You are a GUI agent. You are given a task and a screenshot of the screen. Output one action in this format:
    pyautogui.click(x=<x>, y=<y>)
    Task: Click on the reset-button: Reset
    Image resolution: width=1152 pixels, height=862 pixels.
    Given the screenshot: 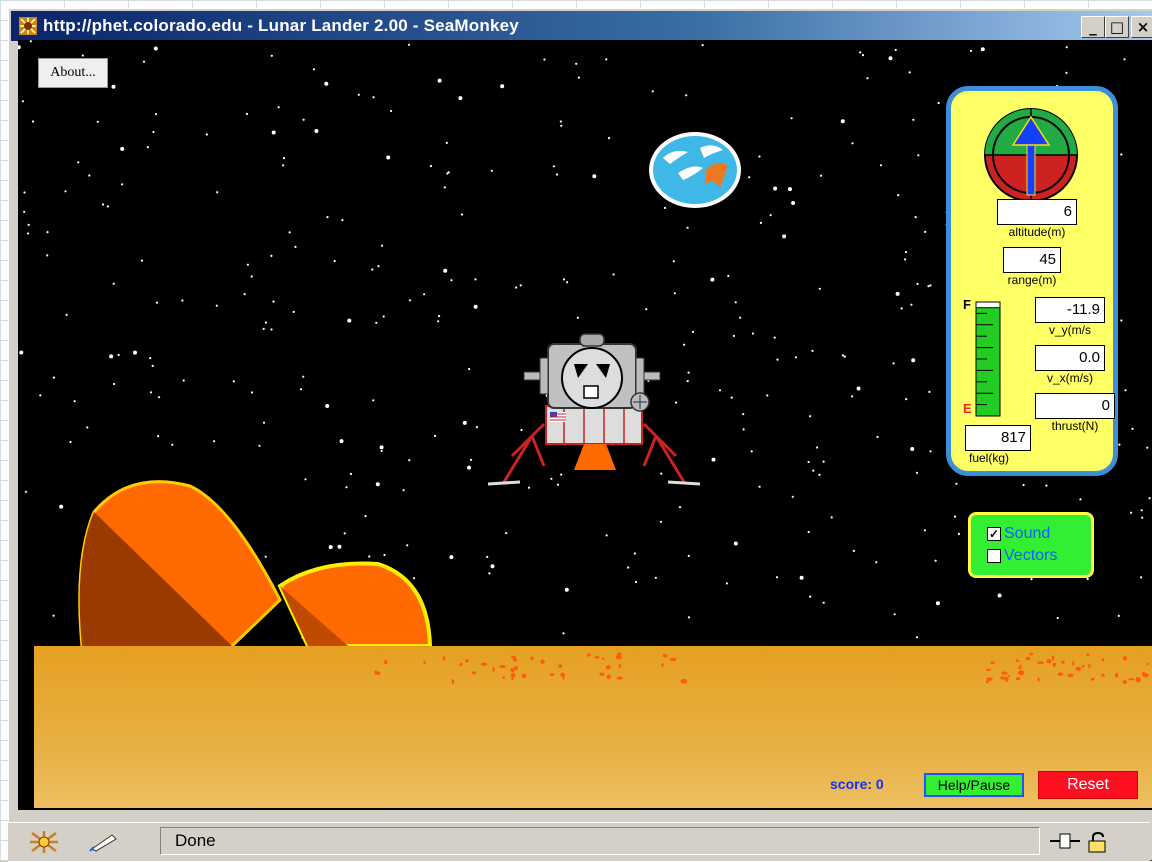 What is the action you would take?
    pyautogui.click(x=1088, y=785)
    